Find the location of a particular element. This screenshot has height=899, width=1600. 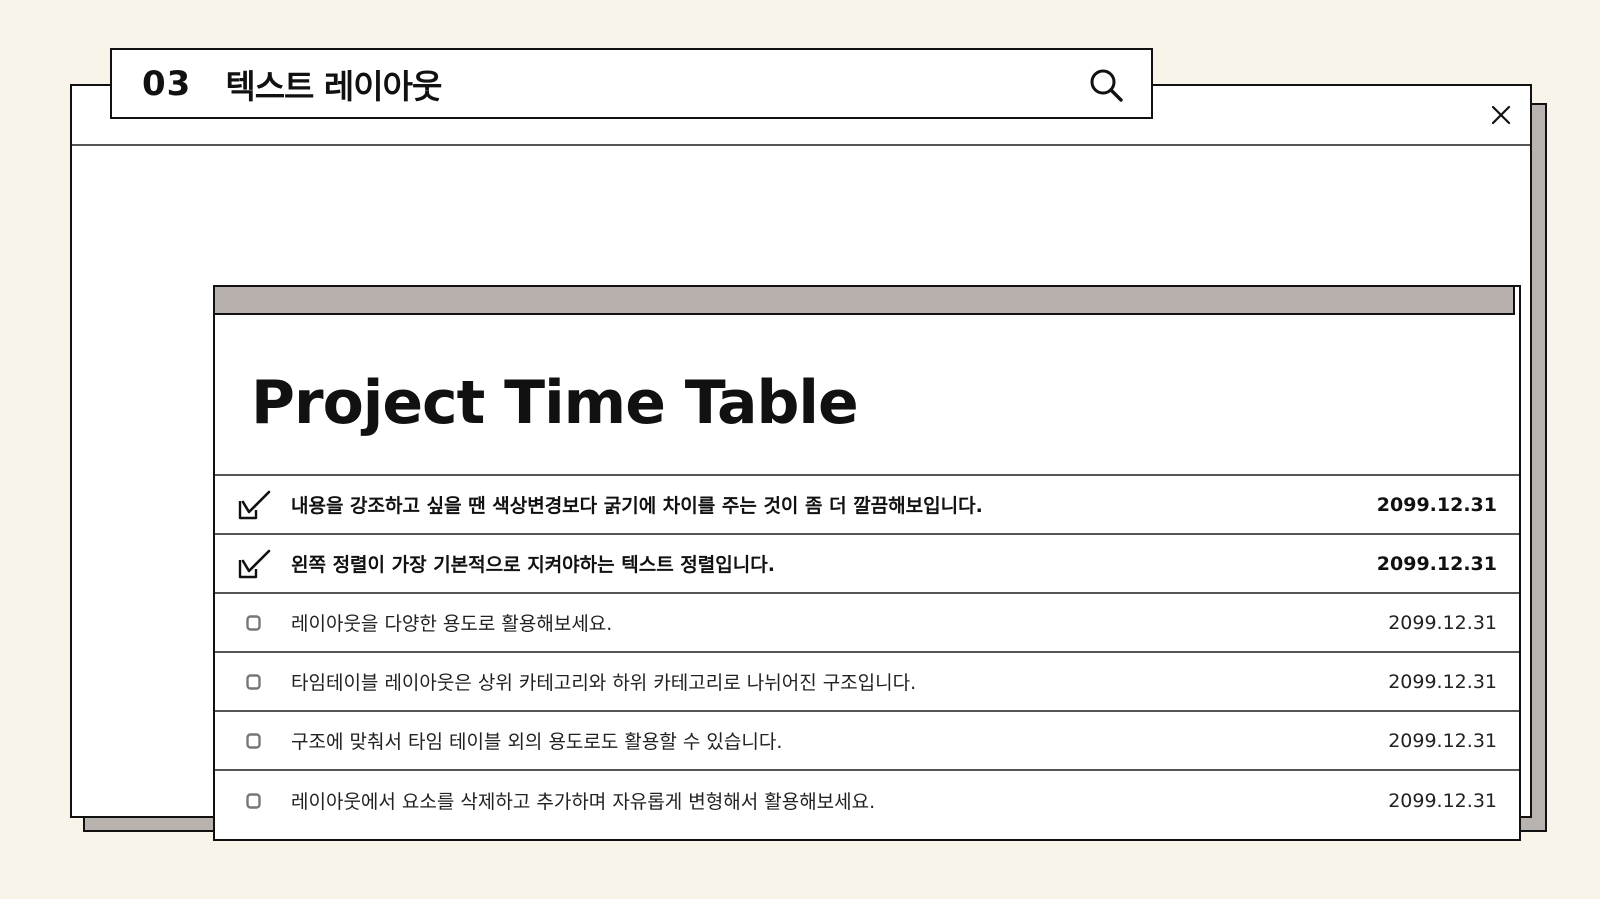

search-button is located at coordinates (1107, 86).